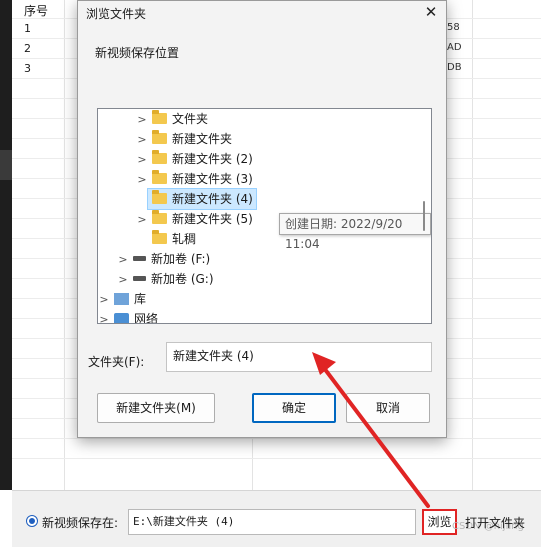 The height and width of the screenshot is (547, 541). Describe the element at coordinates (355, 232) in the screenshot. I see `created-date-tooltip: 创建日期: 2022/9/20 11:04` at that location.